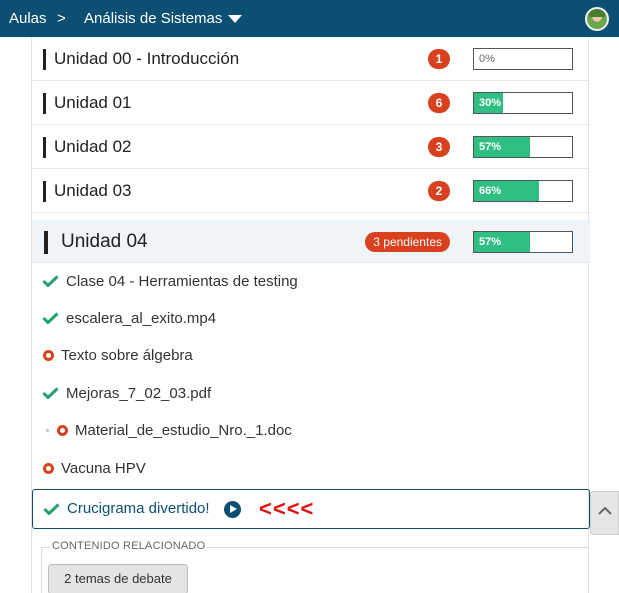 The image size is (619, 593). Describe the element at coordinates (311, 241) in the screenshot. I see `unit-row-04-active: Unidad 04 3 pendientes 57%` at that location.